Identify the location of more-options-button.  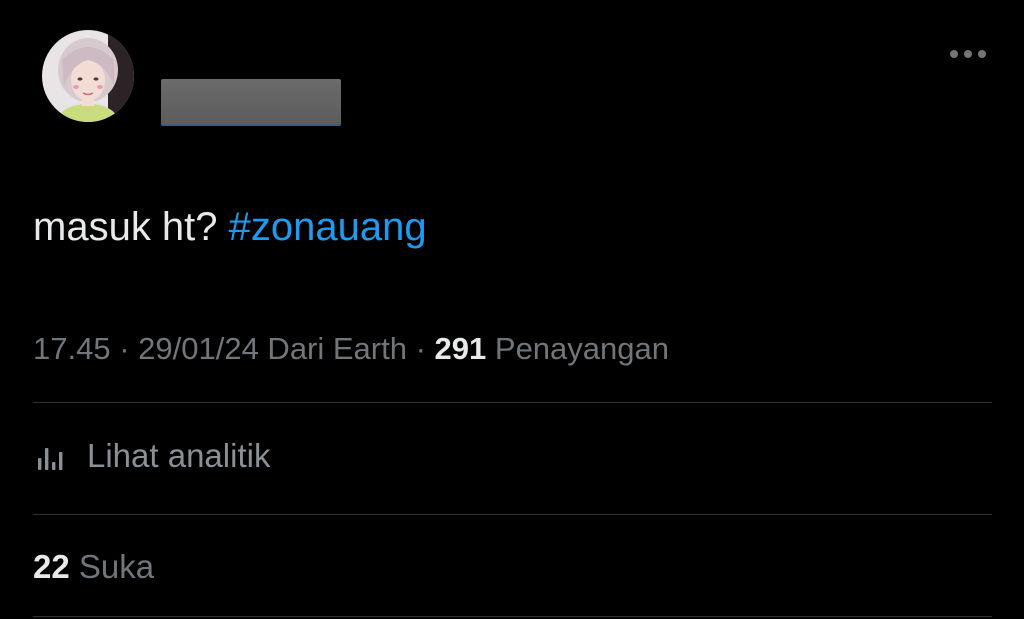
(968, 54).